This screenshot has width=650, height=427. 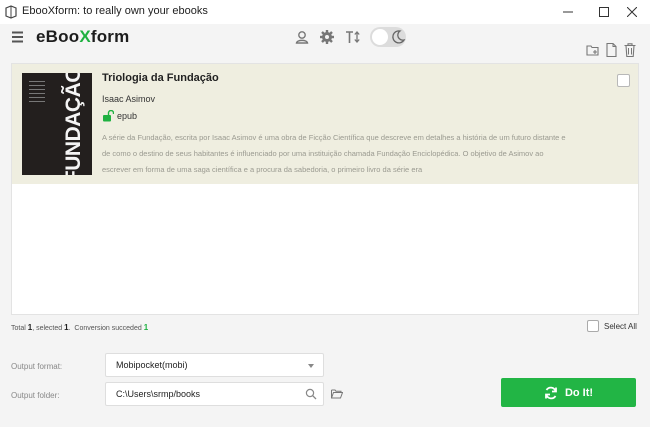 I want to click on maximize-icon, so click(x=604, y=12).